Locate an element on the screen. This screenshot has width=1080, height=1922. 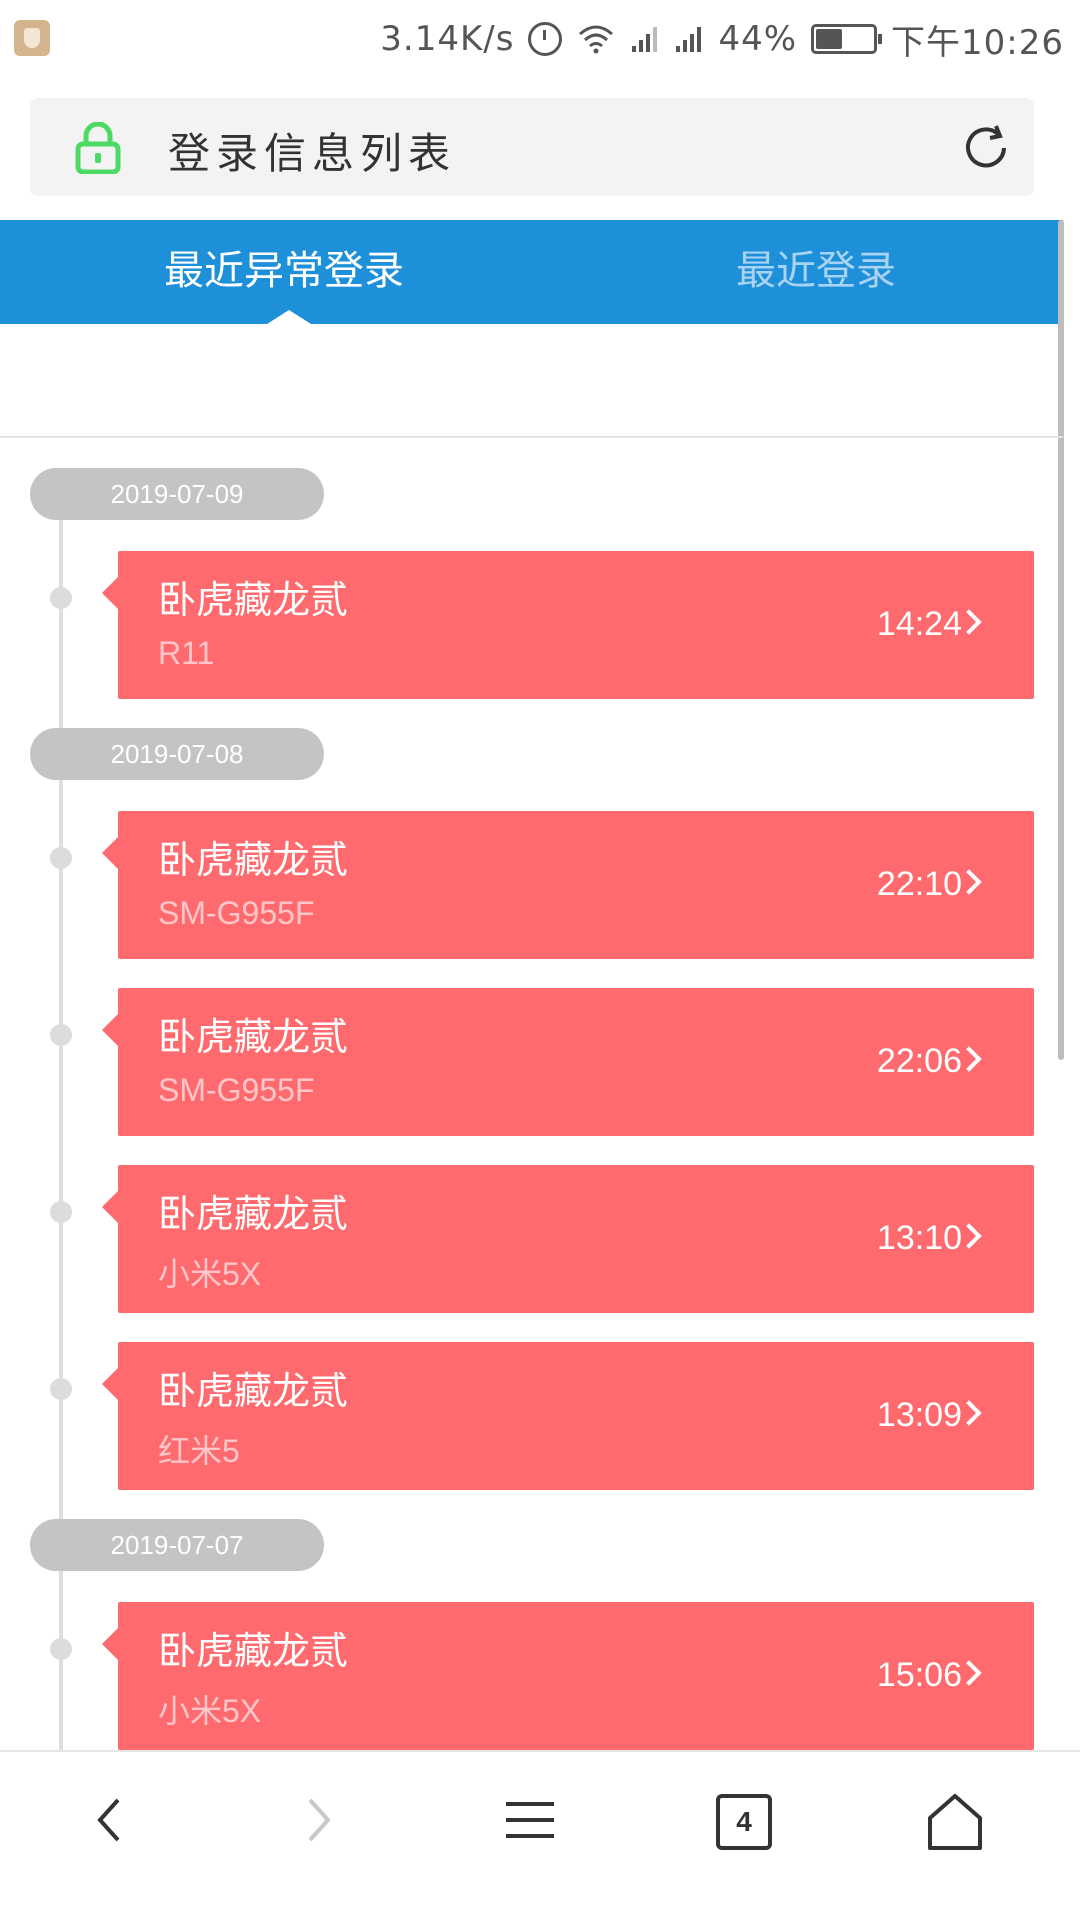
status-bar: 3.14K/s 44% 下午10:26 is located at coordinates (540, 39).